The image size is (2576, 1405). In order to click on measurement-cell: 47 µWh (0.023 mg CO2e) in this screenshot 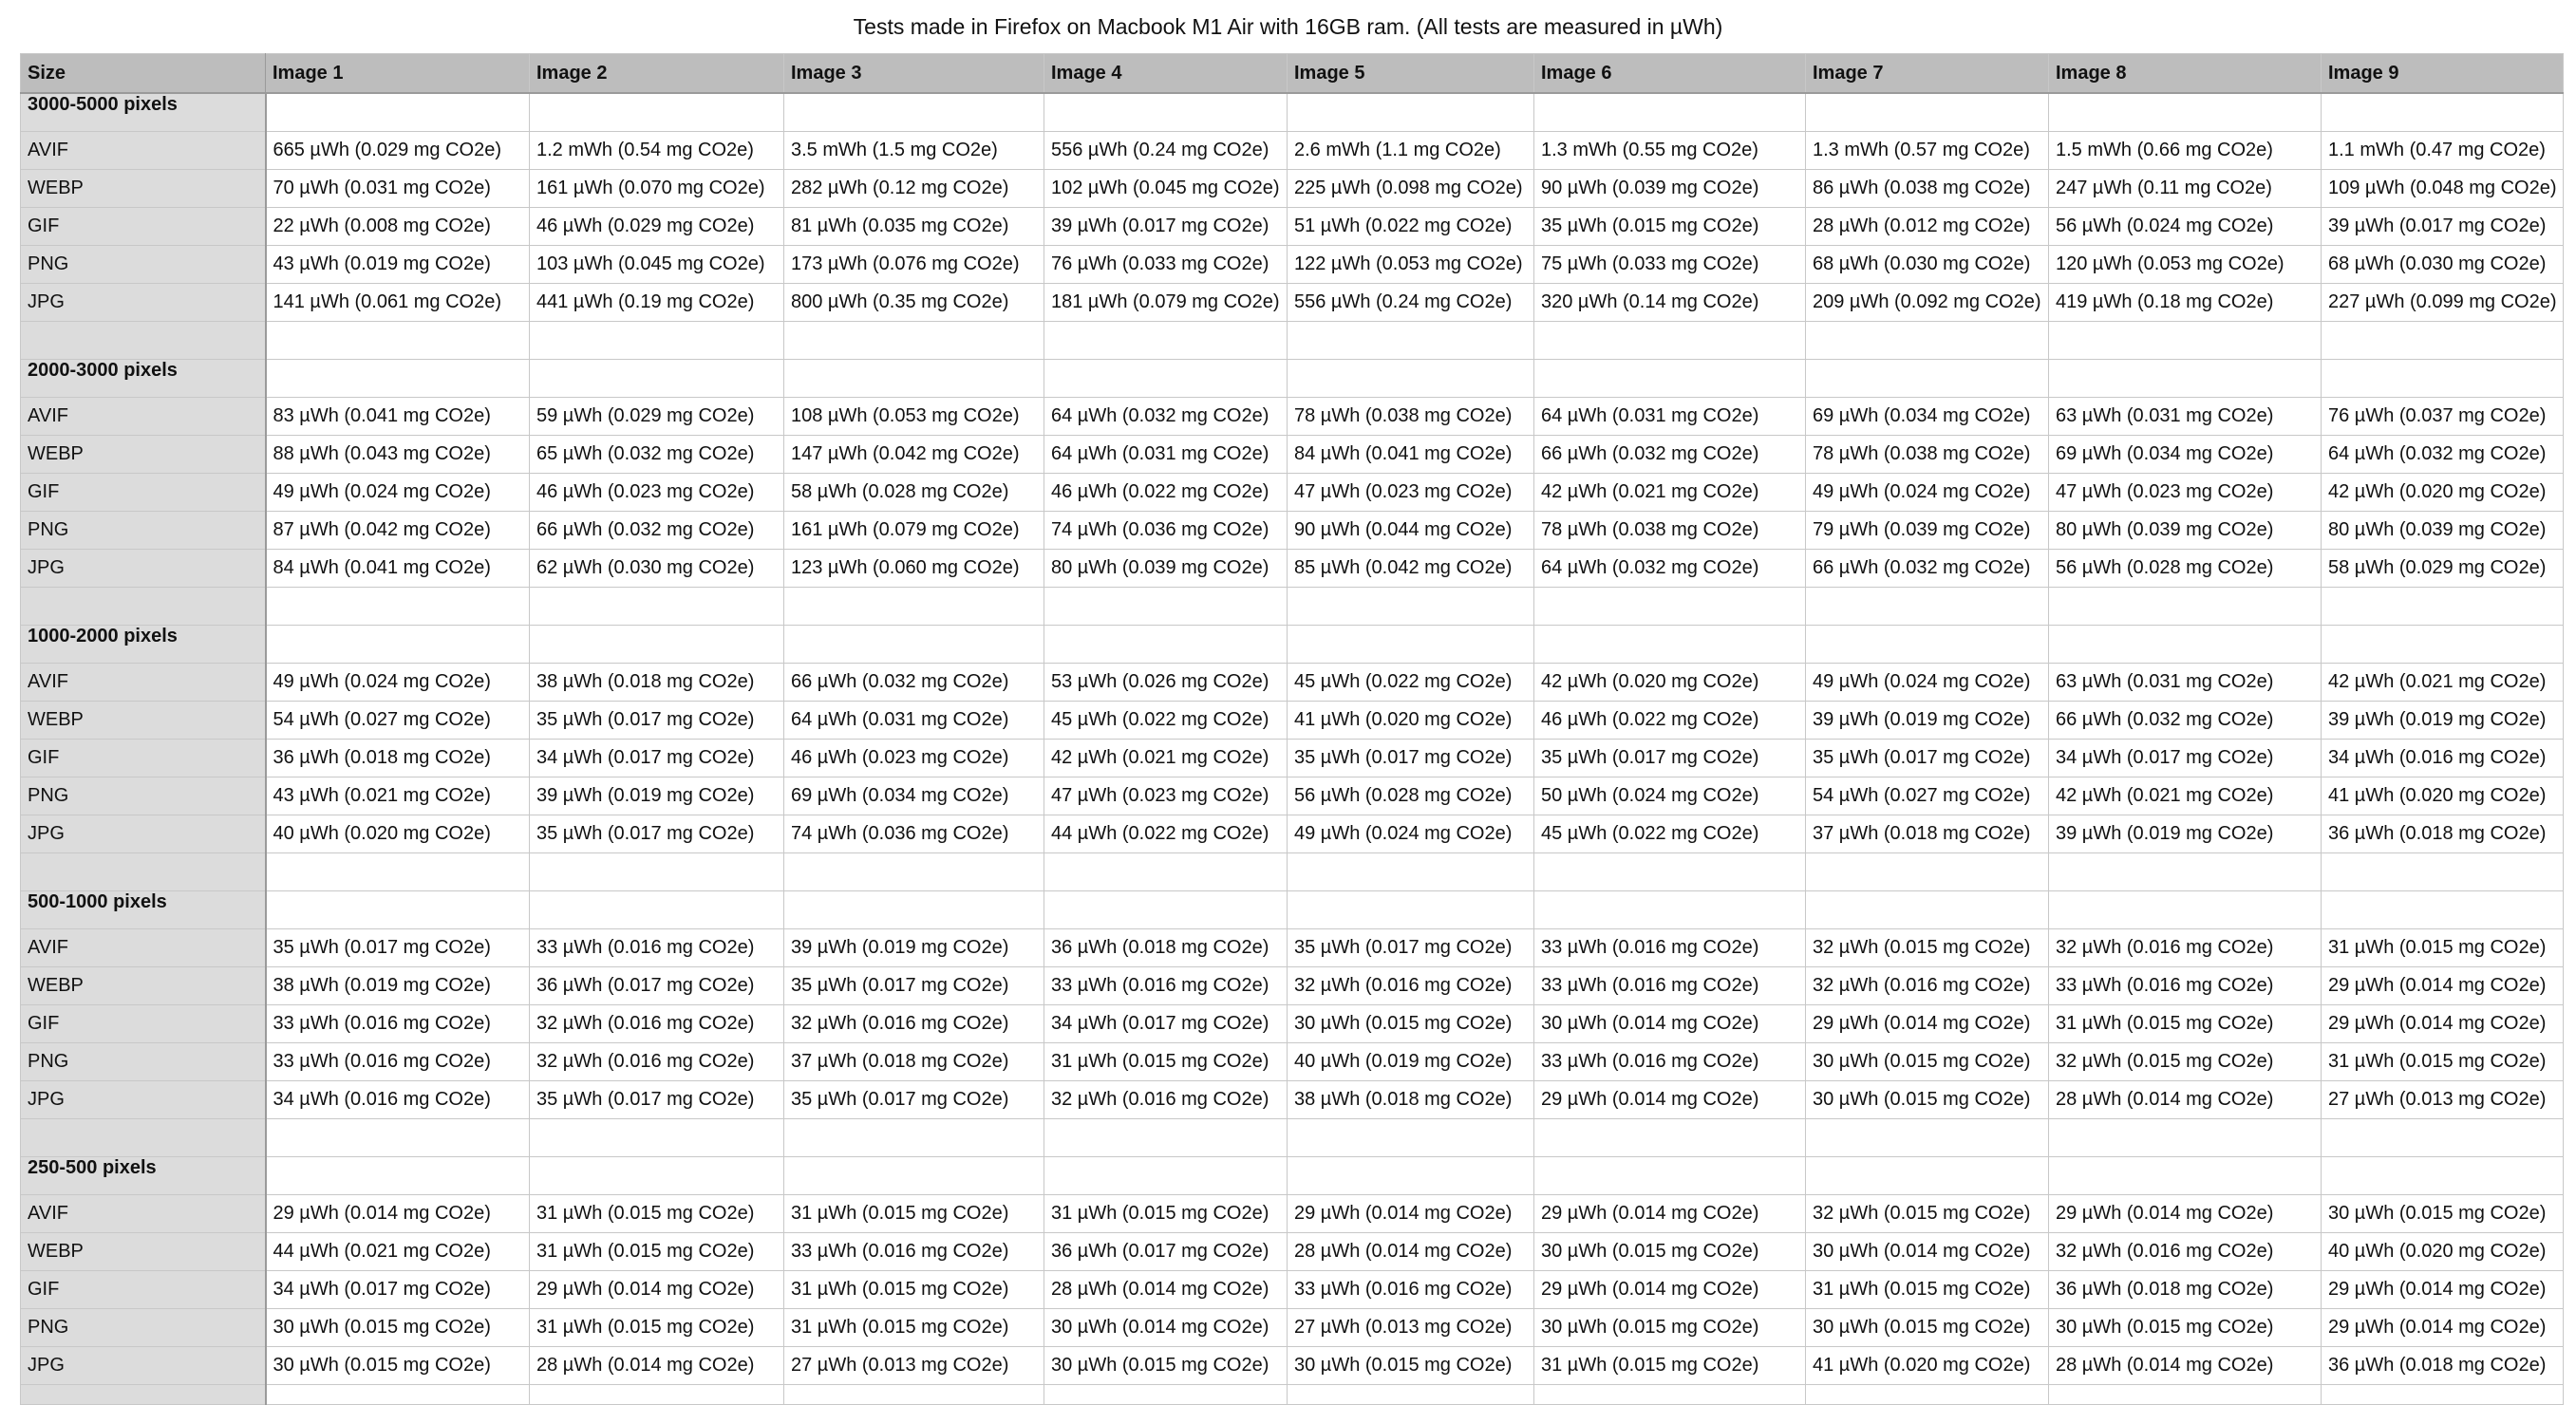, I will do `click(1410, 492)`.